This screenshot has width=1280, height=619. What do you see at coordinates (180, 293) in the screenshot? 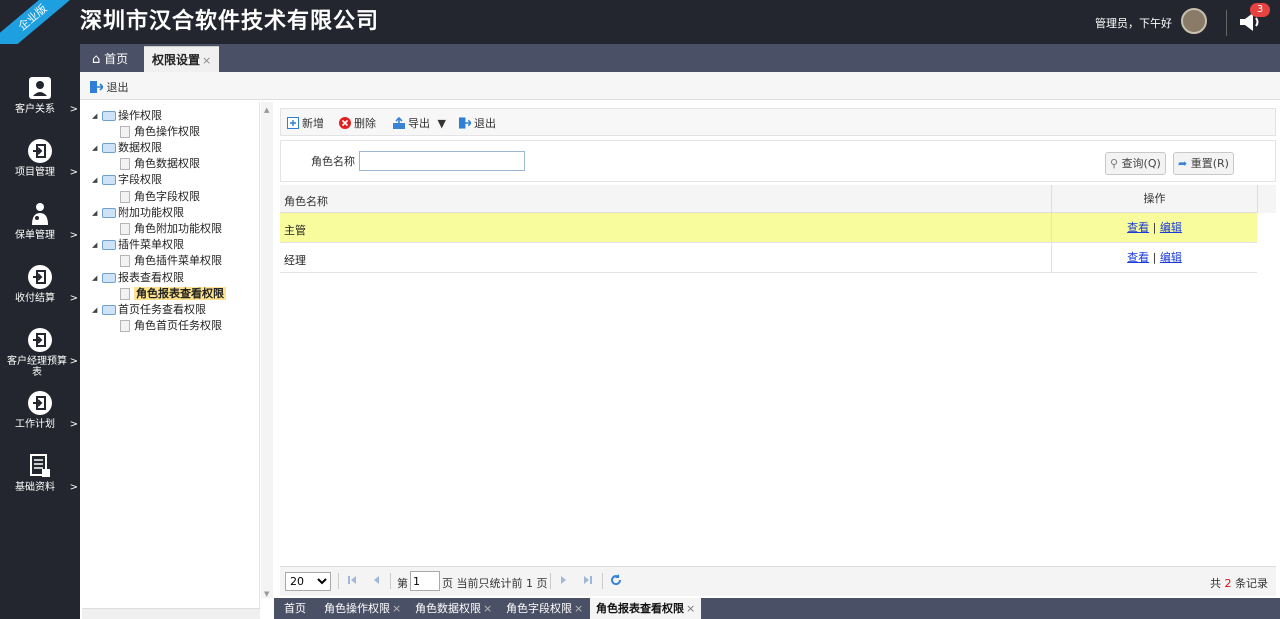
I see `tree-leaf-label: 角色报表查看权限` at bounding box center [180, 293].